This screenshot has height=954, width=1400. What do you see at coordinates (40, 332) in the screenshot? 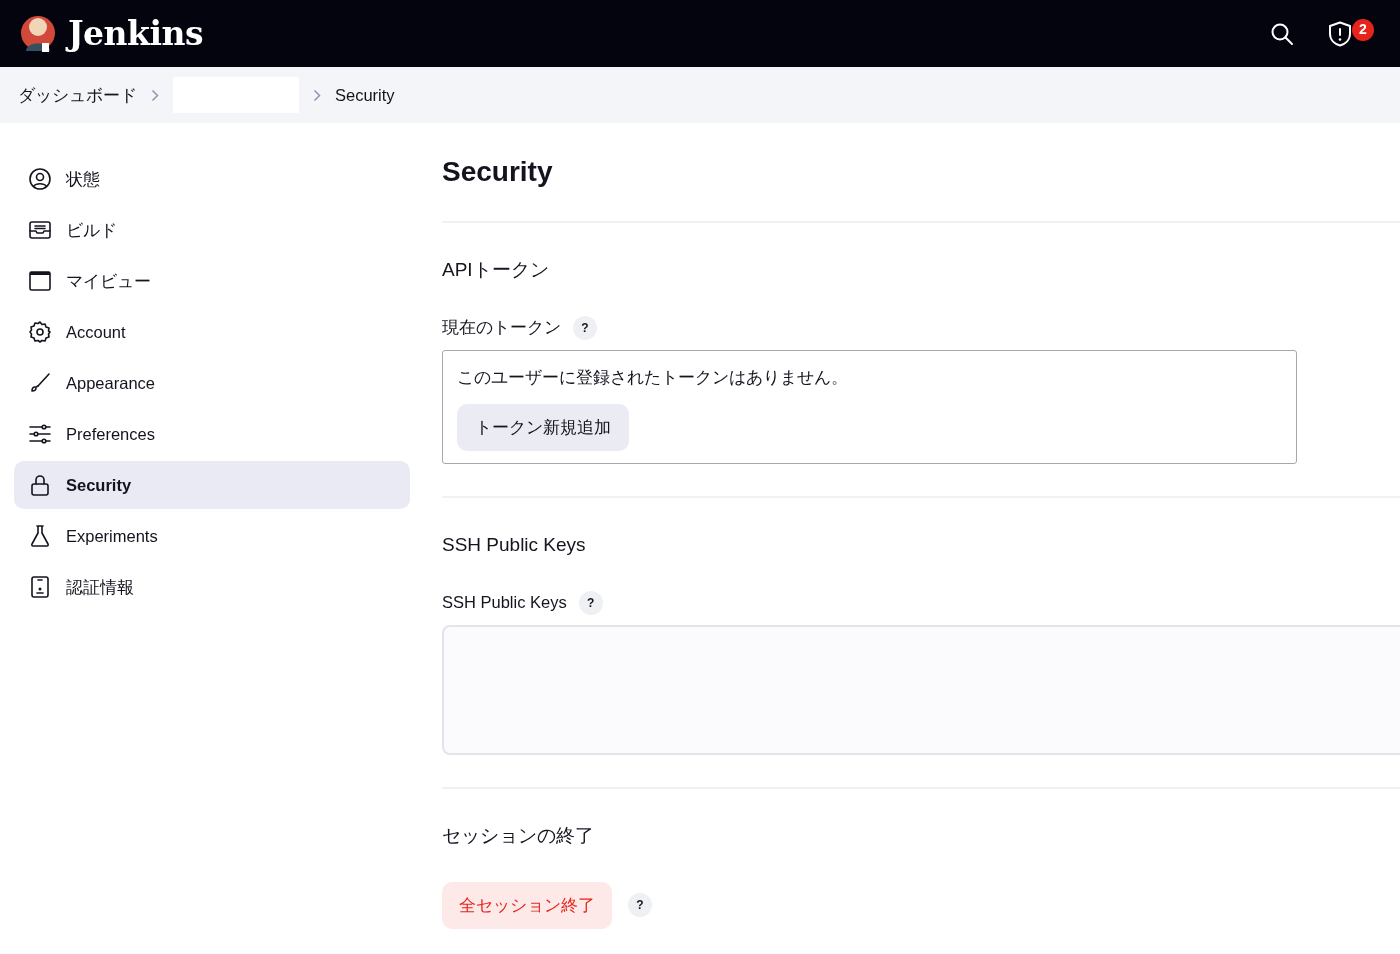
I see `settings-icon` at bounding box center [40, 332].